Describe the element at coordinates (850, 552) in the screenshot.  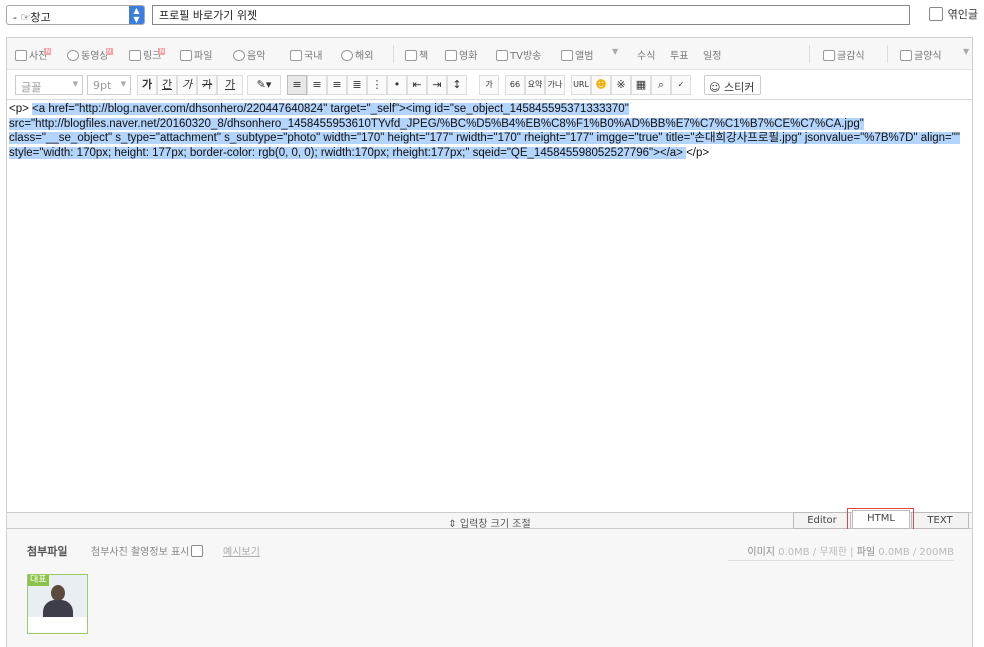
I see `storage-quota: 이미지 0.0MB / 무제한 | 파일 0.0MB / 200MB` at that location.